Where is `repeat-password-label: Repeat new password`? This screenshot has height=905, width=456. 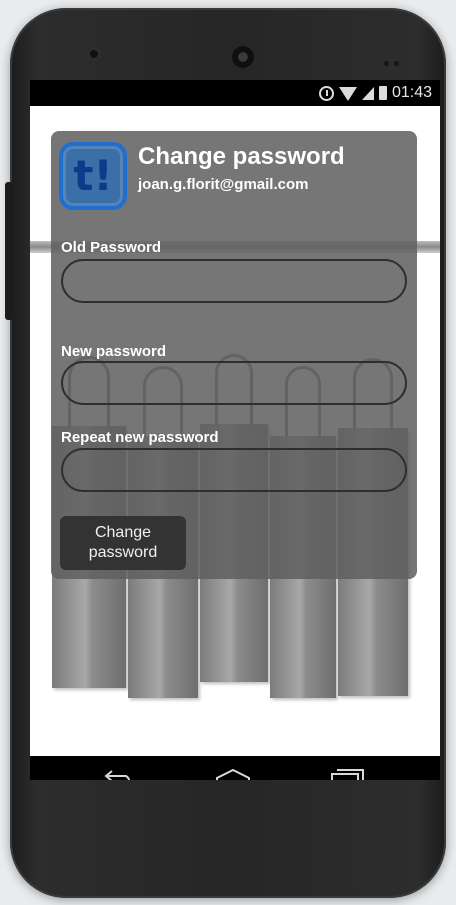 repeat-password-label: Repeat new password is located at coordinates (140, 437).